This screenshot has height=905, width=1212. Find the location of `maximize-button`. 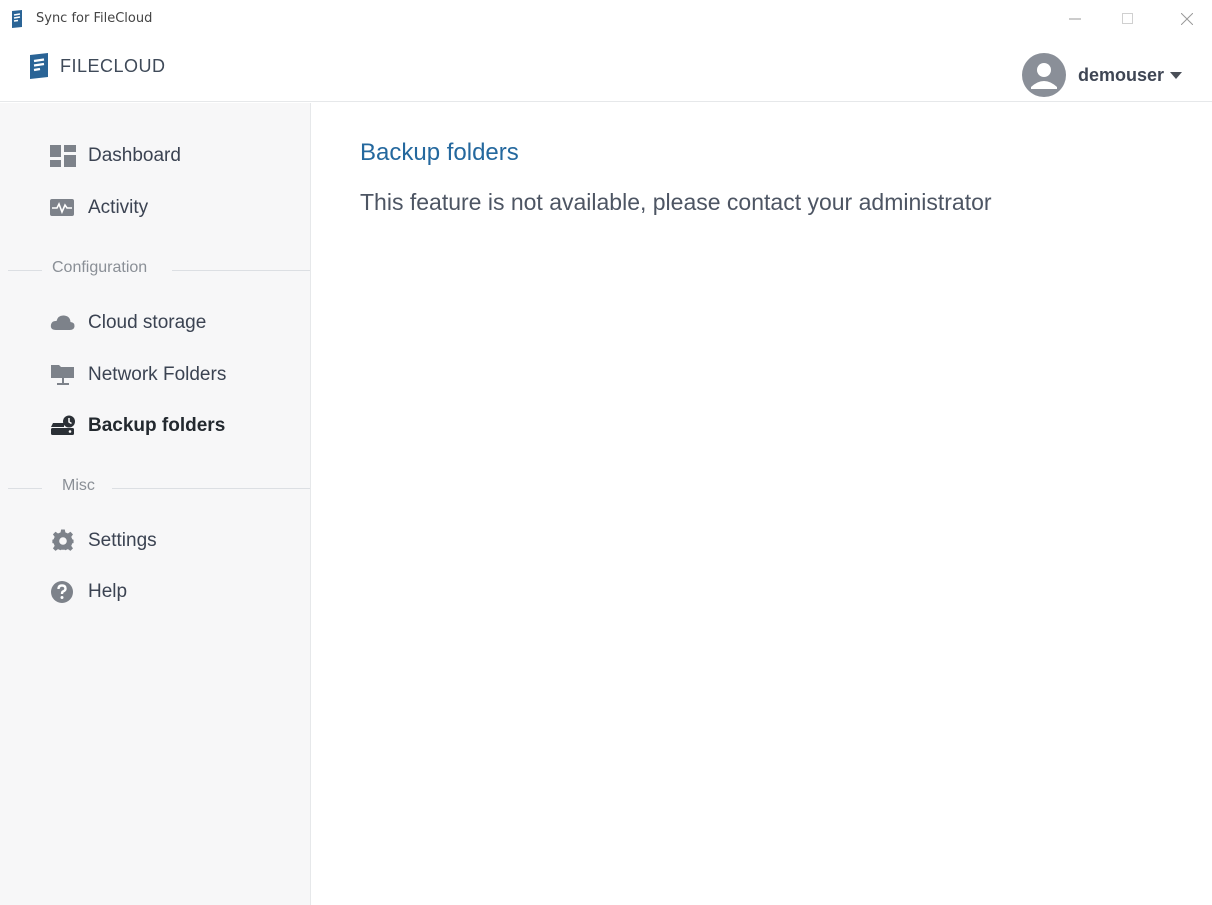

maximize-button is located at coordinates (1128, 19).